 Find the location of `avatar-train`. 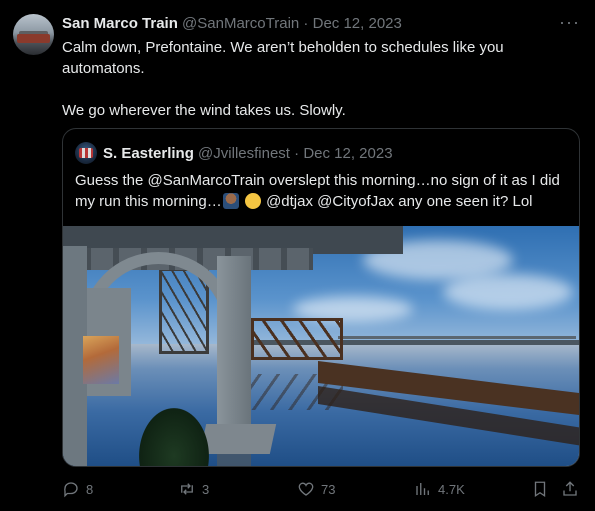

avatar-train is located at coordinates (33, 38).